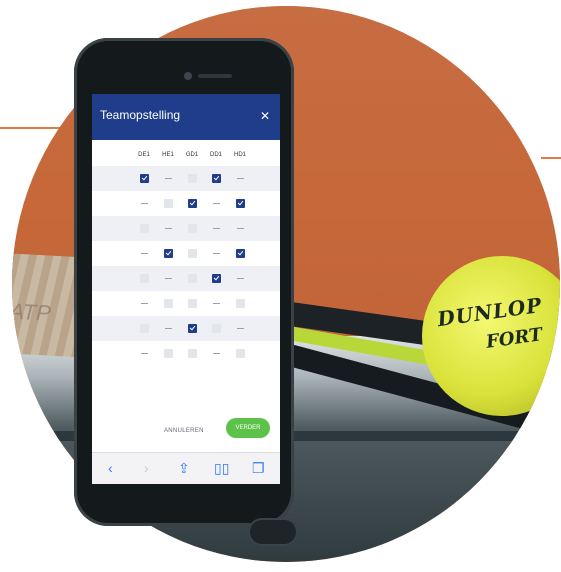  I want to click on bookmarks-icon: ▯▯, so click(221, 468).